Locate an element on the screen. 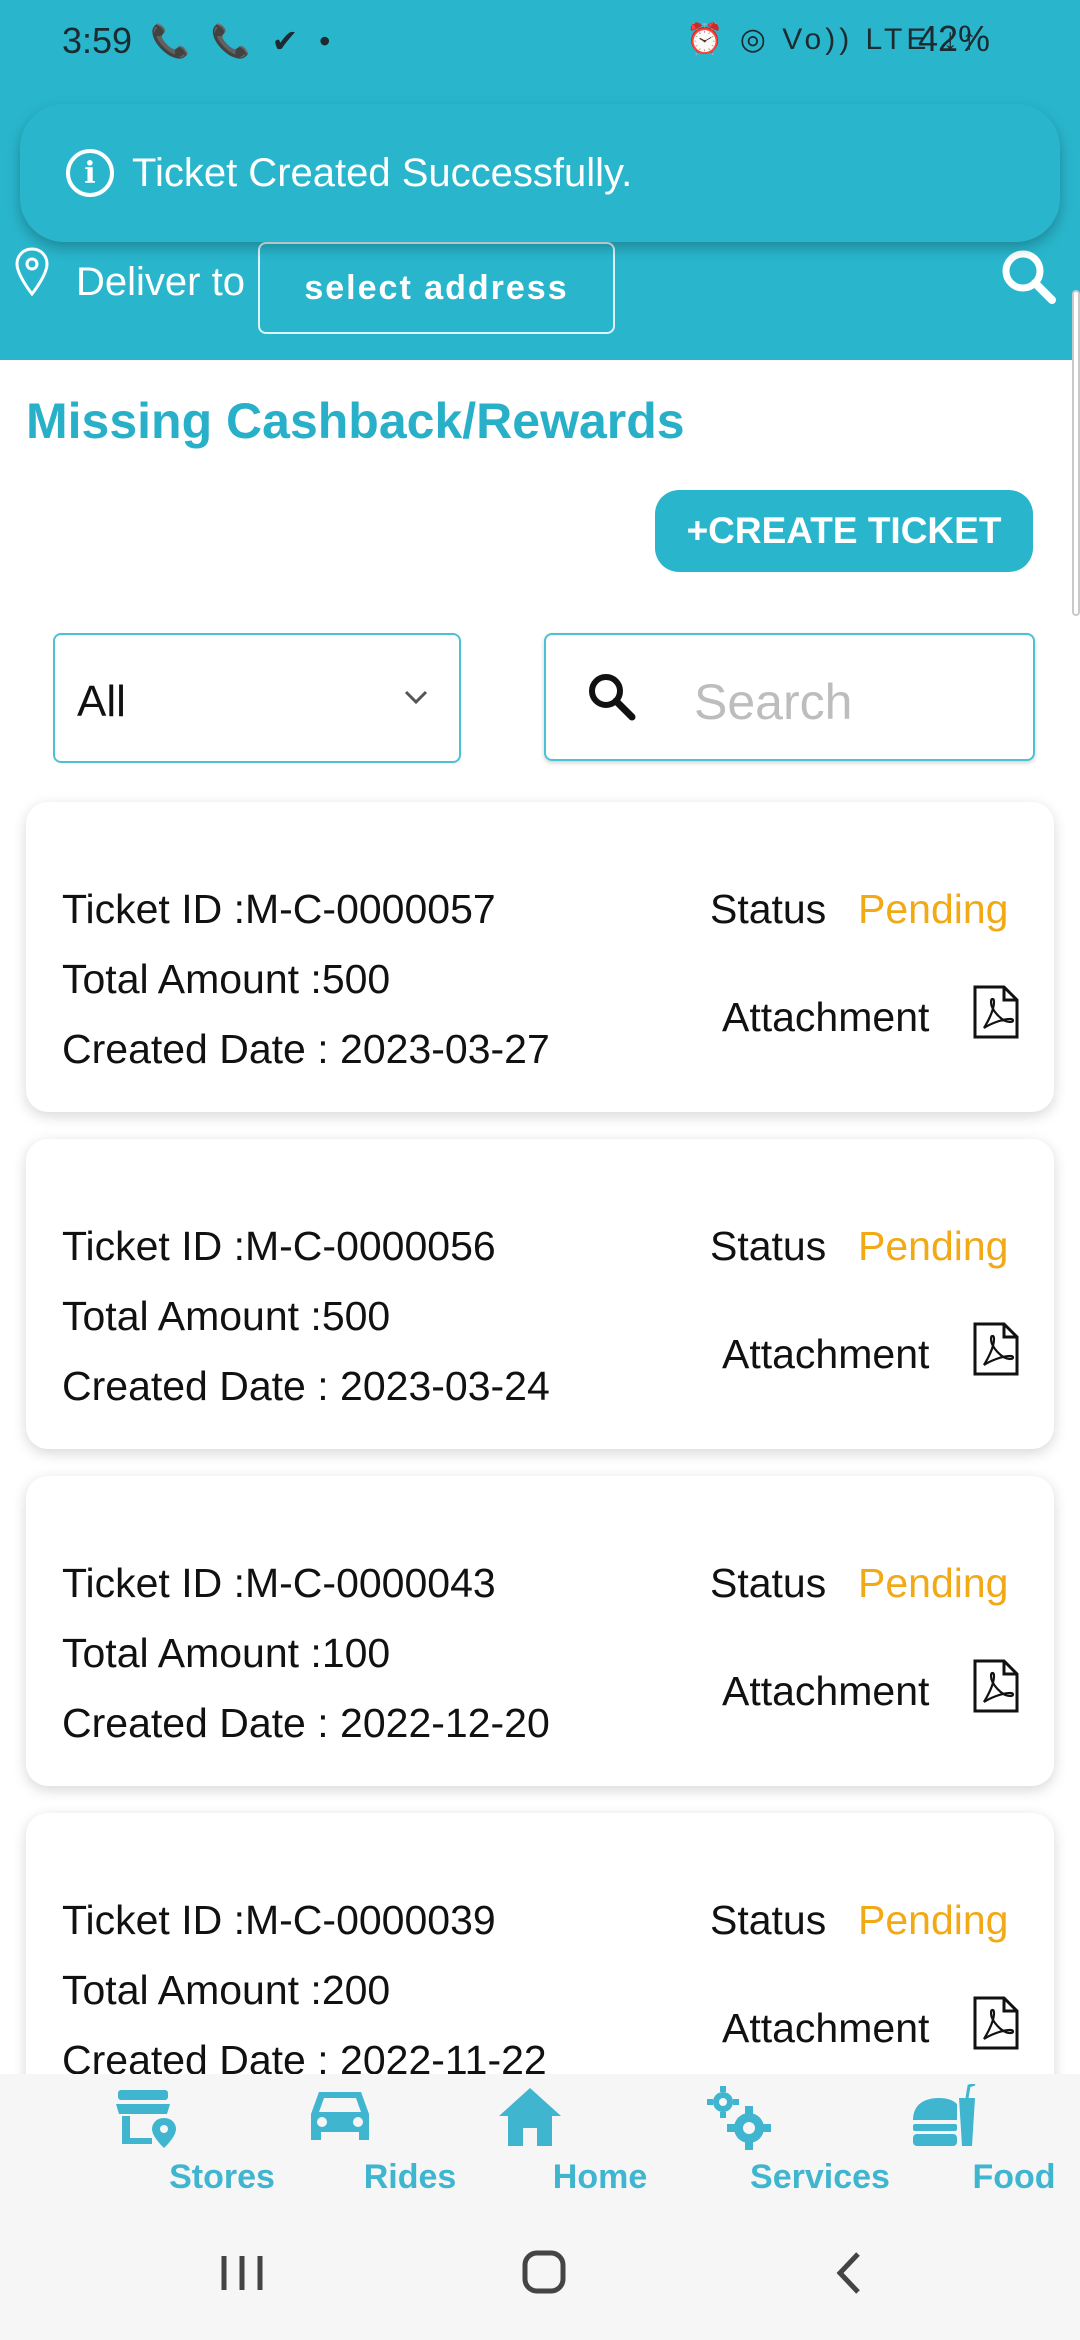 This screenshot has width=1080, height=2340. nav-item-stores: Stores is located at coordinates (173, 2140).